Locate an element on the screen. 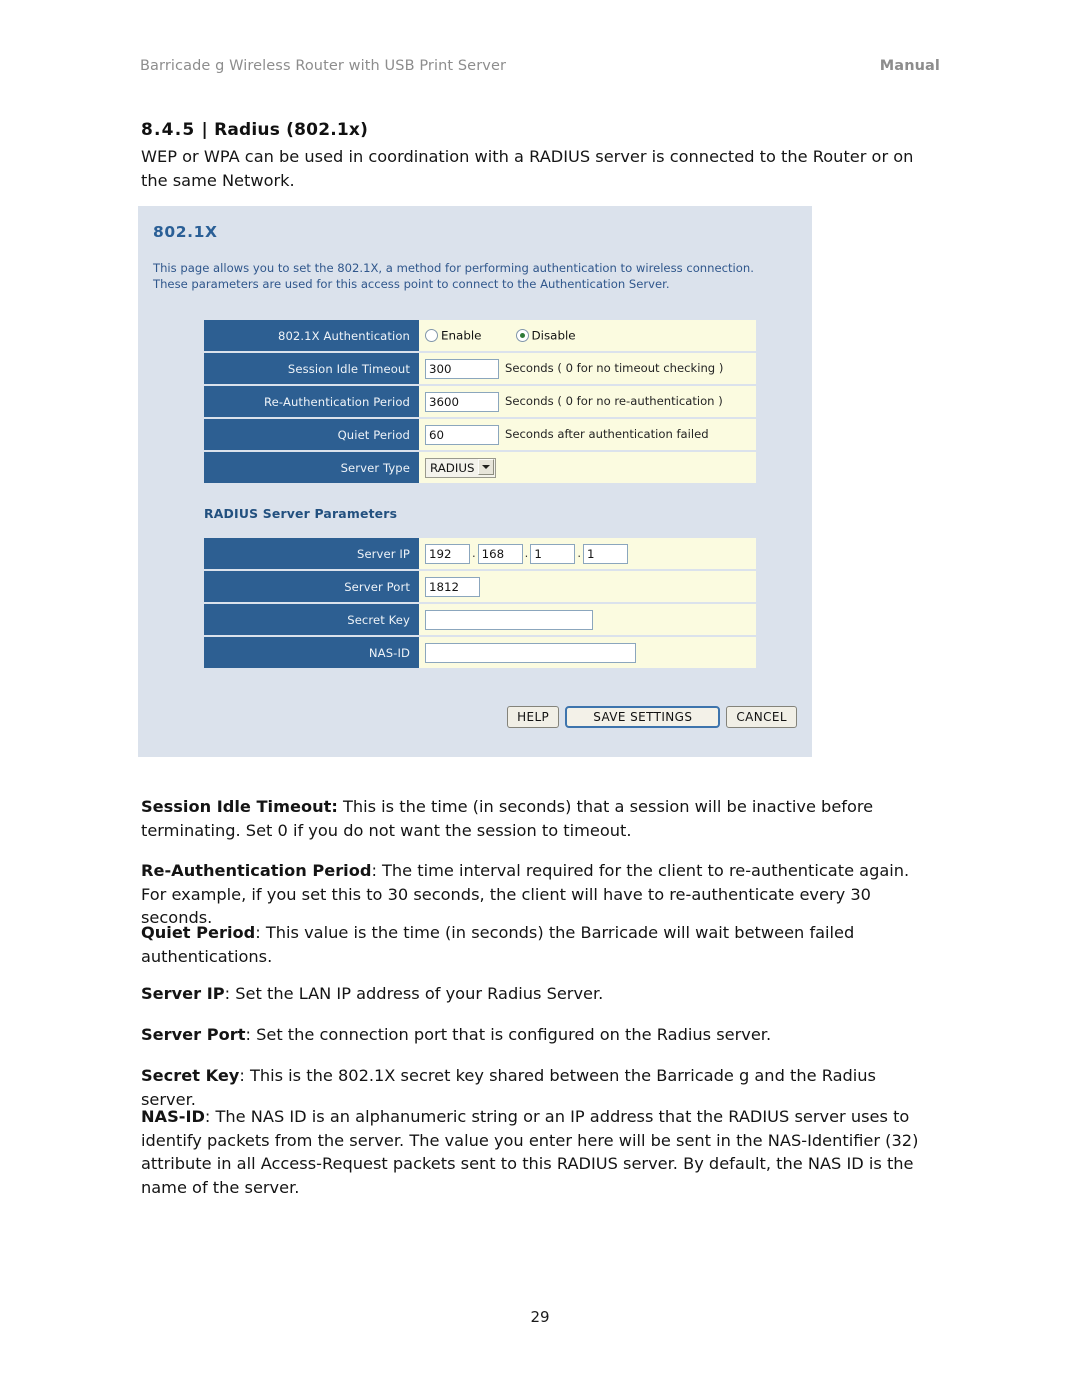 The image size is (1080, 1397). term-server-port: Server Port is located at coordinates (193, 1035).